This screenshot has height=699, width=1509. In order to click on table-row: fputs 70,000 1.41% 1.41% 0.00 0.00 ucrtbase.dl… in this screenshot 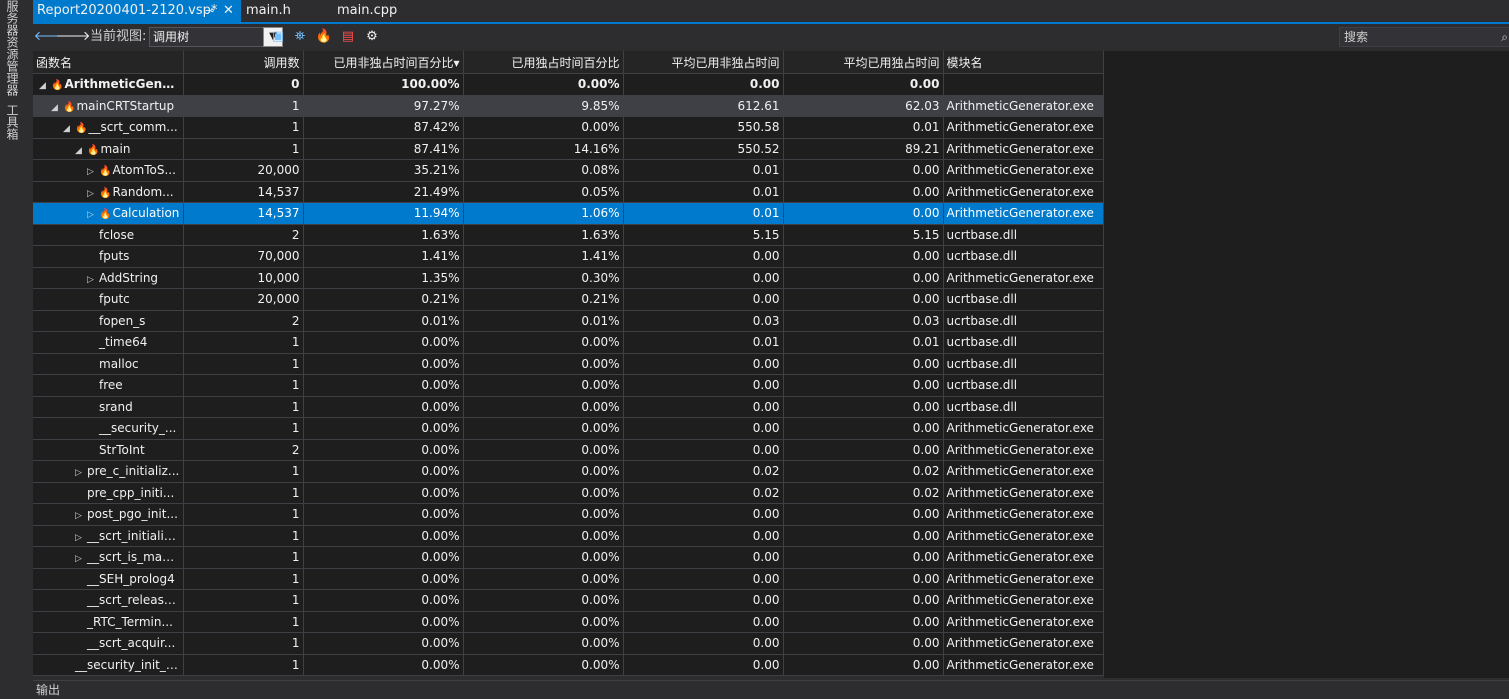, I will do `click(568, 256)`.